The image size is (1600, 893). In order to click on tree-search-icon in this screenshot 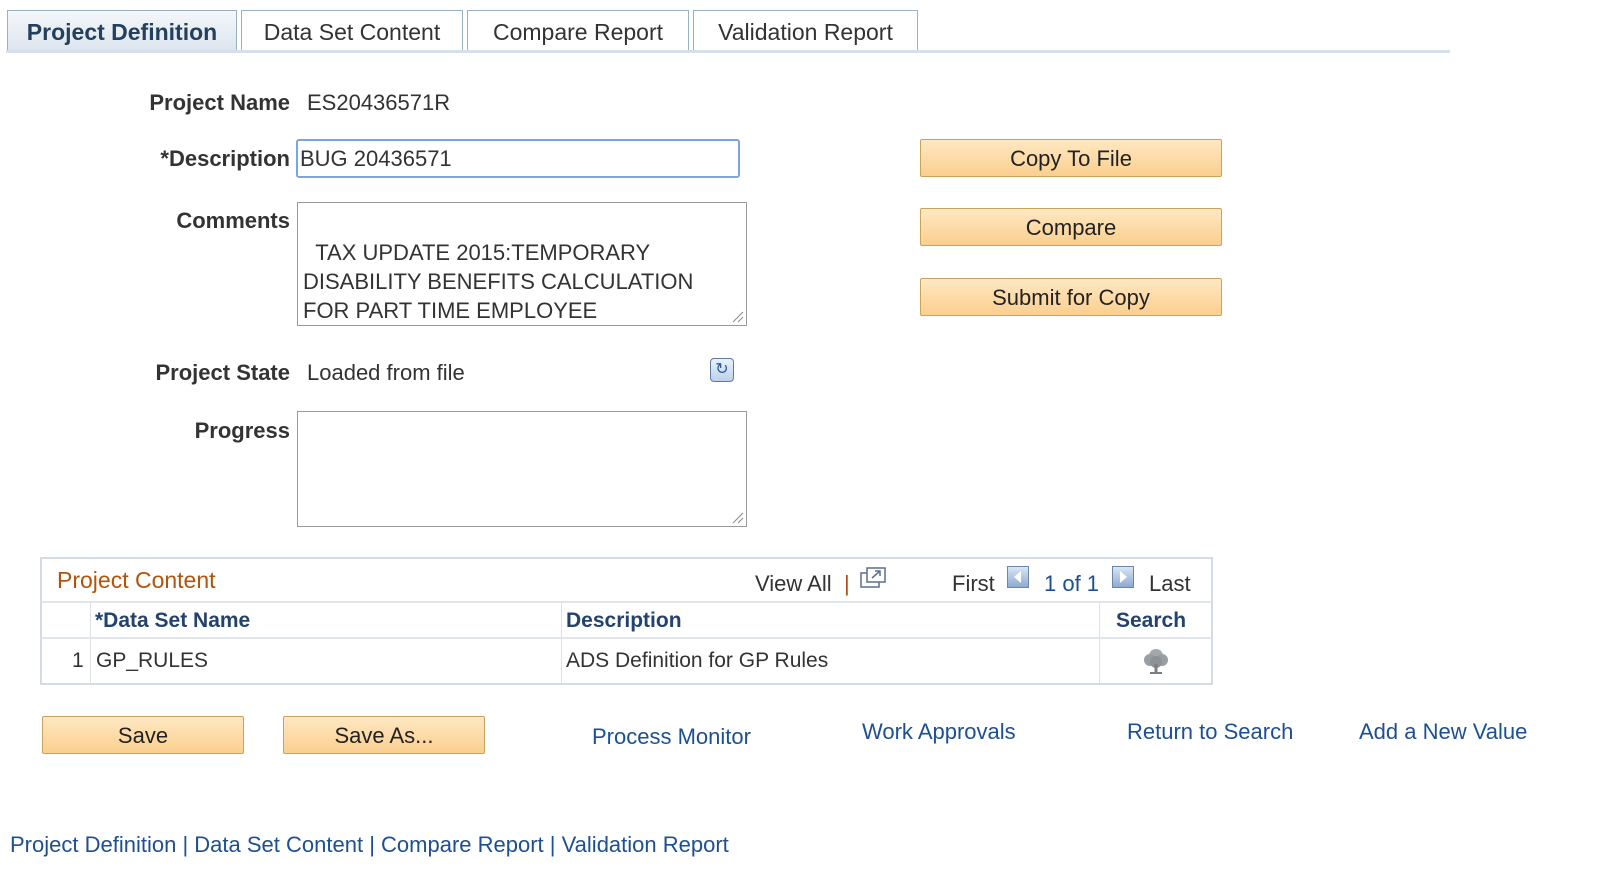, I will do `click(1156, 661)`.